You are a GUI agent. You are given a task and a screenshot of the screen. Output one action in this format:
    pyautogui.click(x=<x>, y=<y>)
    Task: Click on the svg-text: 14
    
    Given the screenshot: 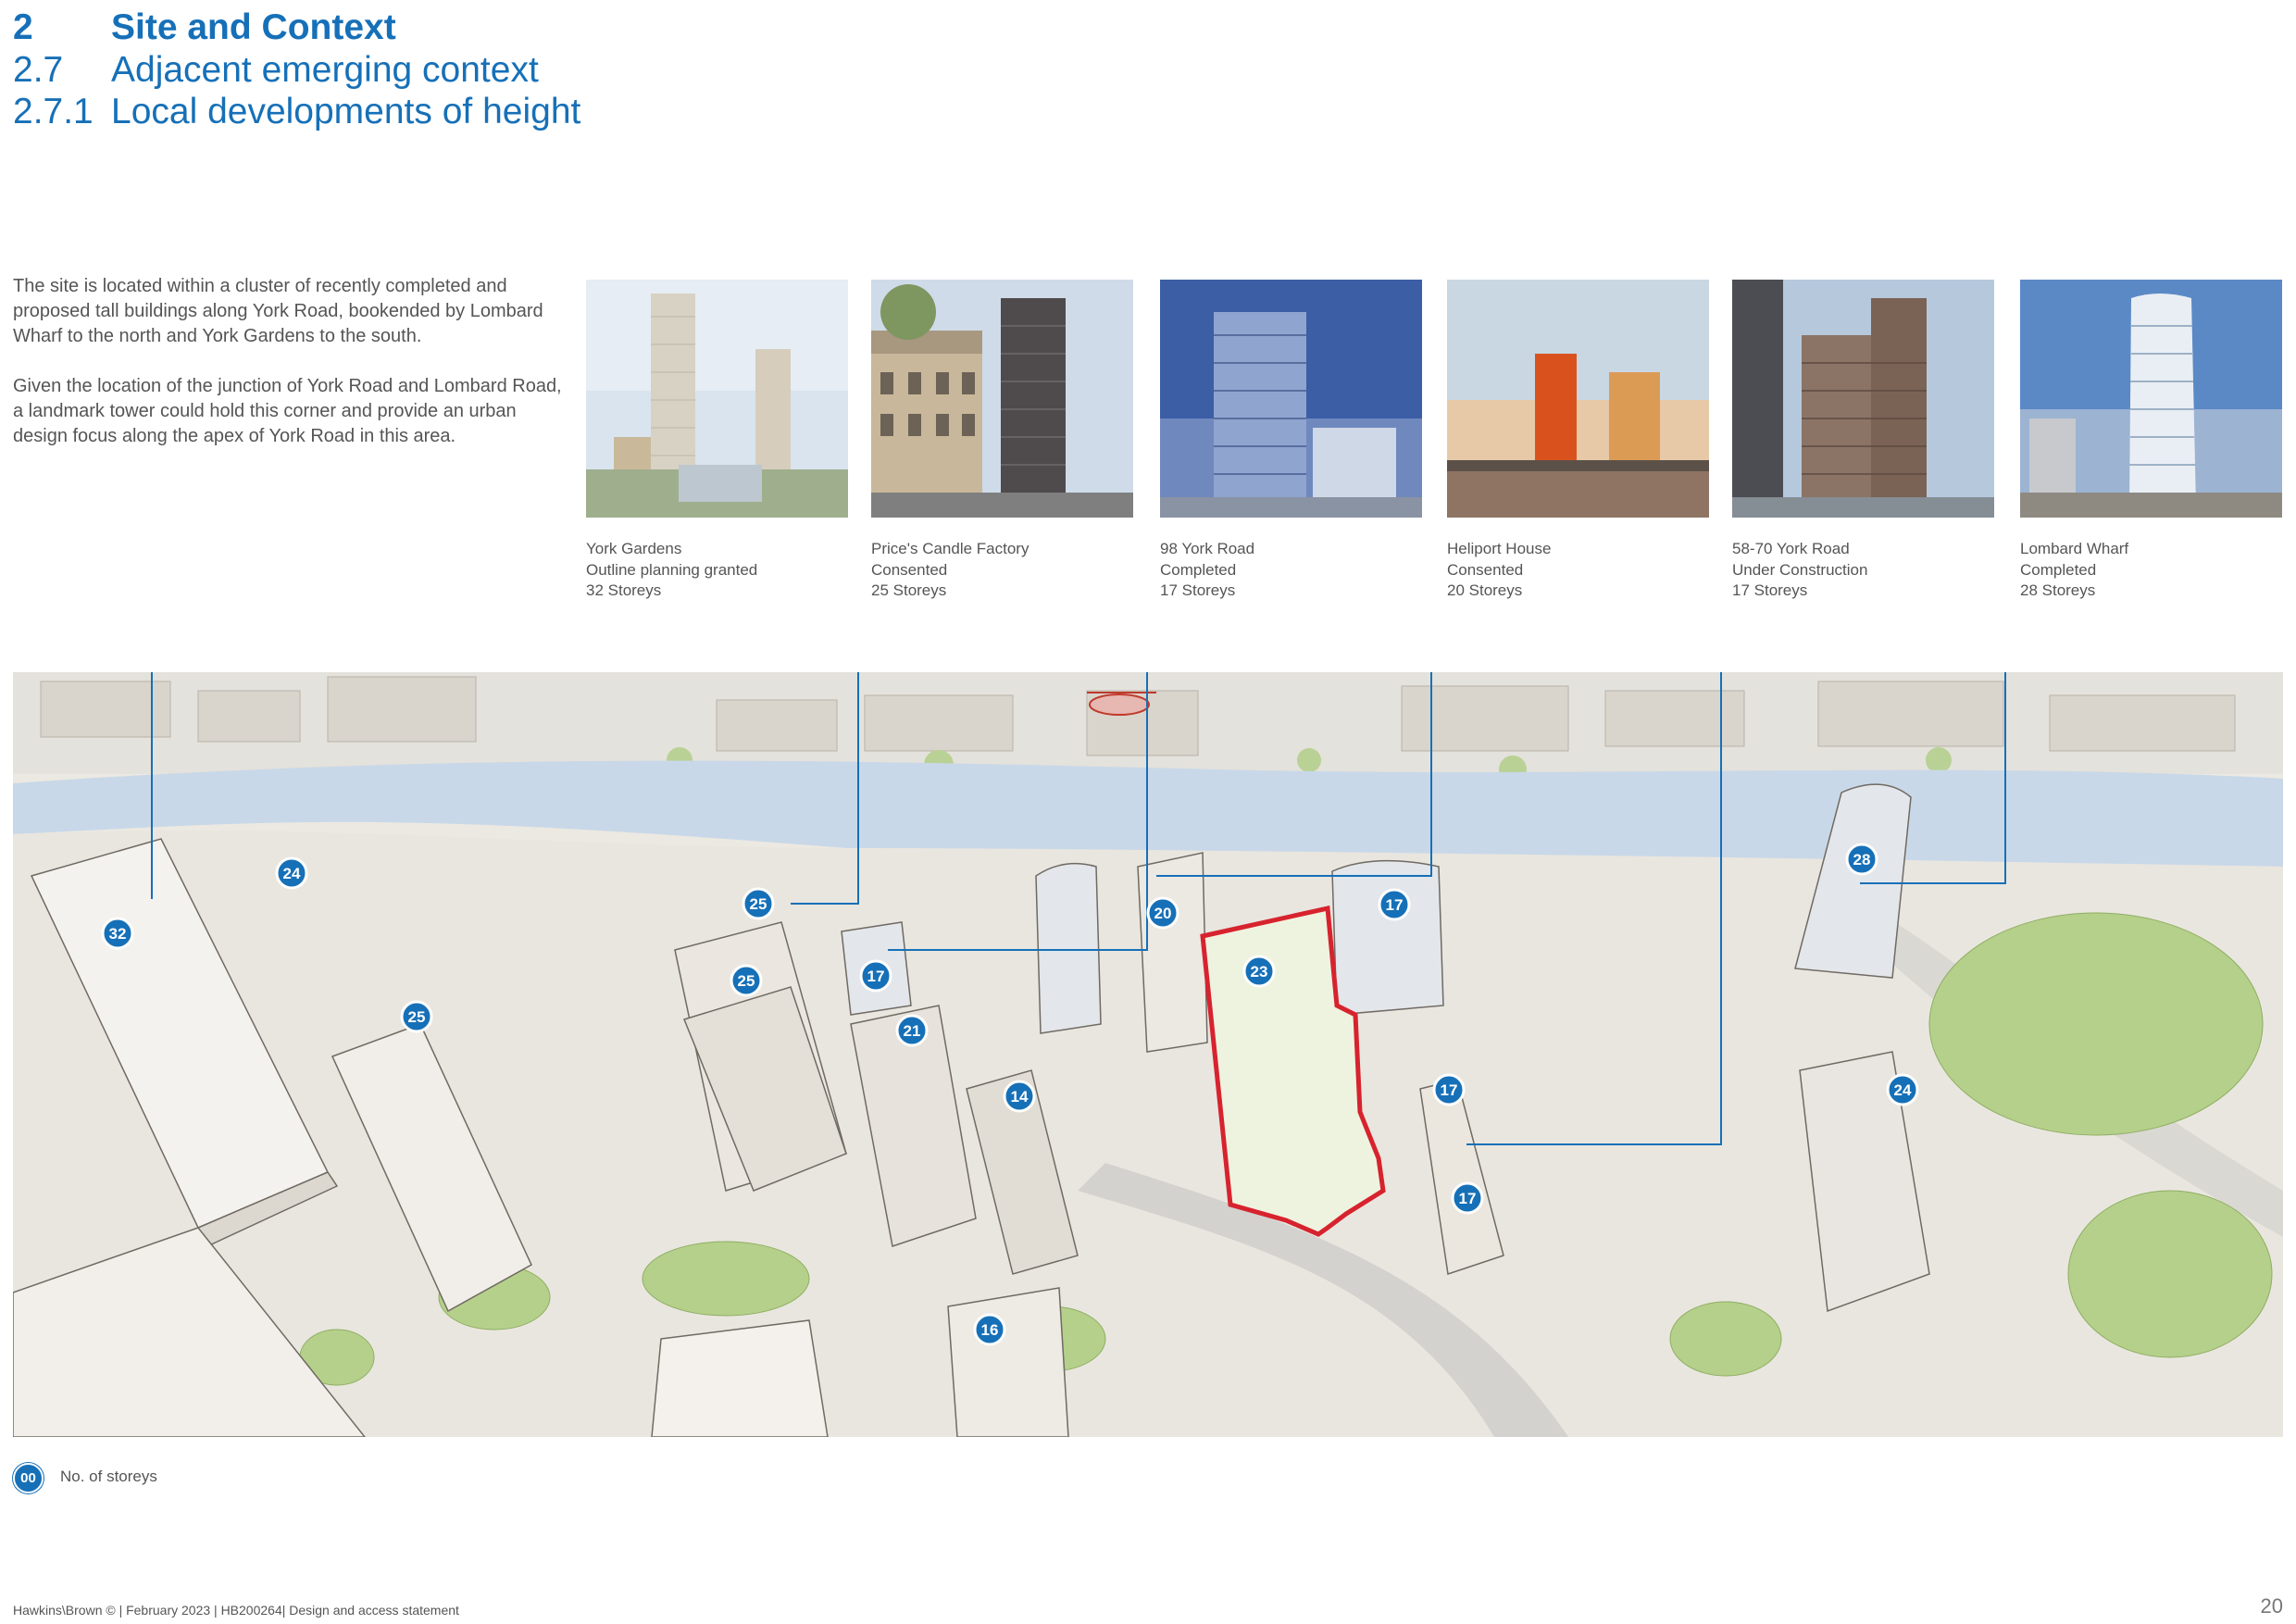 What is the action you would take?
    pyautogui.click(x=1020, y=1097)
    